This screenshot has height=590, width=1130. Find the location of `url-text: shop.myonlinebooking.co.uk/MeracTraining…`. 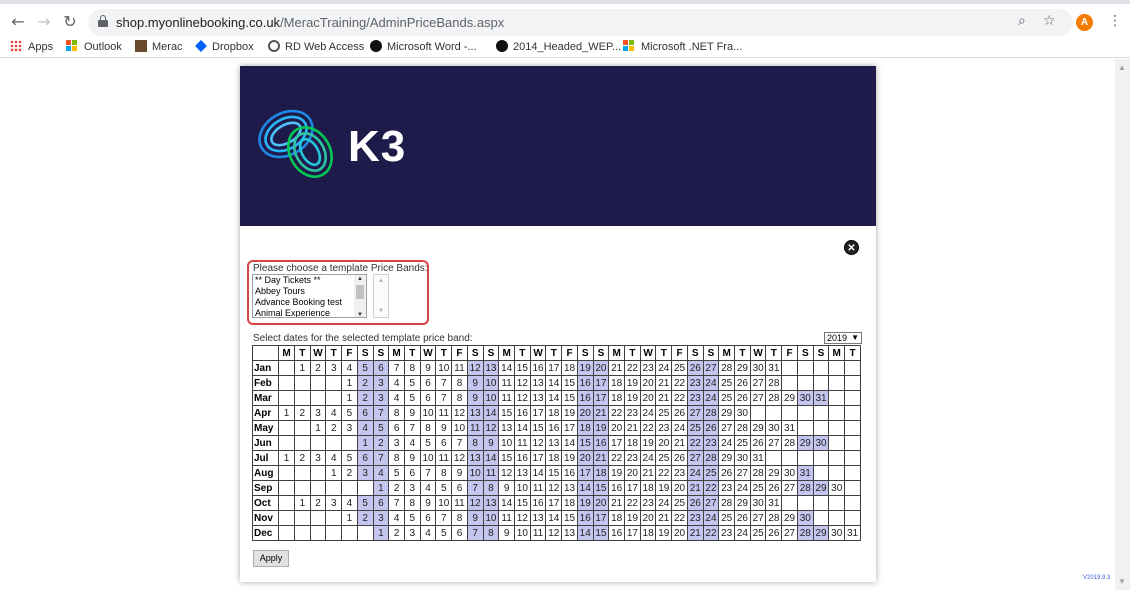

url-text: shop.myonlinebooking.co.uk/MeracTraining… is located at coordinates (310, 22).